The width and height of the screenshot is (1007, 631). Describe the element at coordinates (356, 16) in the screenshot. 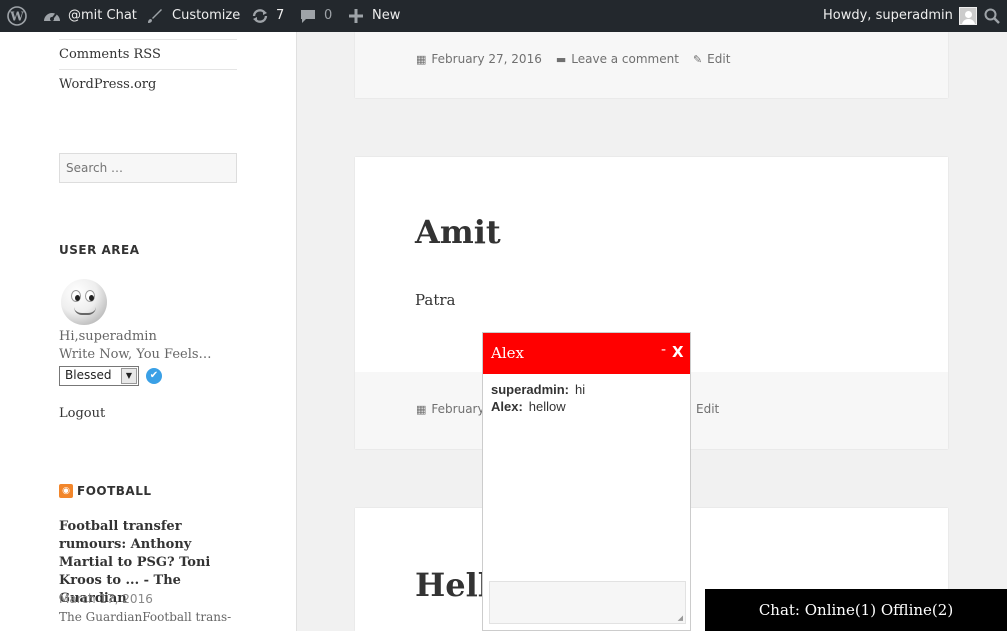

I see `plus-icon` at that location.